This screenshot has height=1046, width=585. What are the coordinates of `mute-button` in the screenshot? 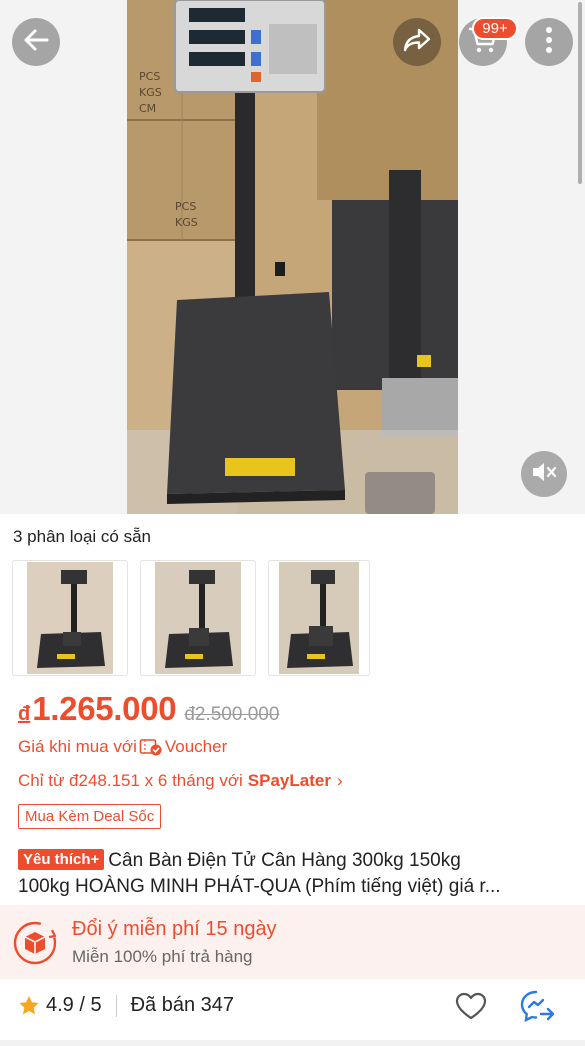 It's located at (544, 474).